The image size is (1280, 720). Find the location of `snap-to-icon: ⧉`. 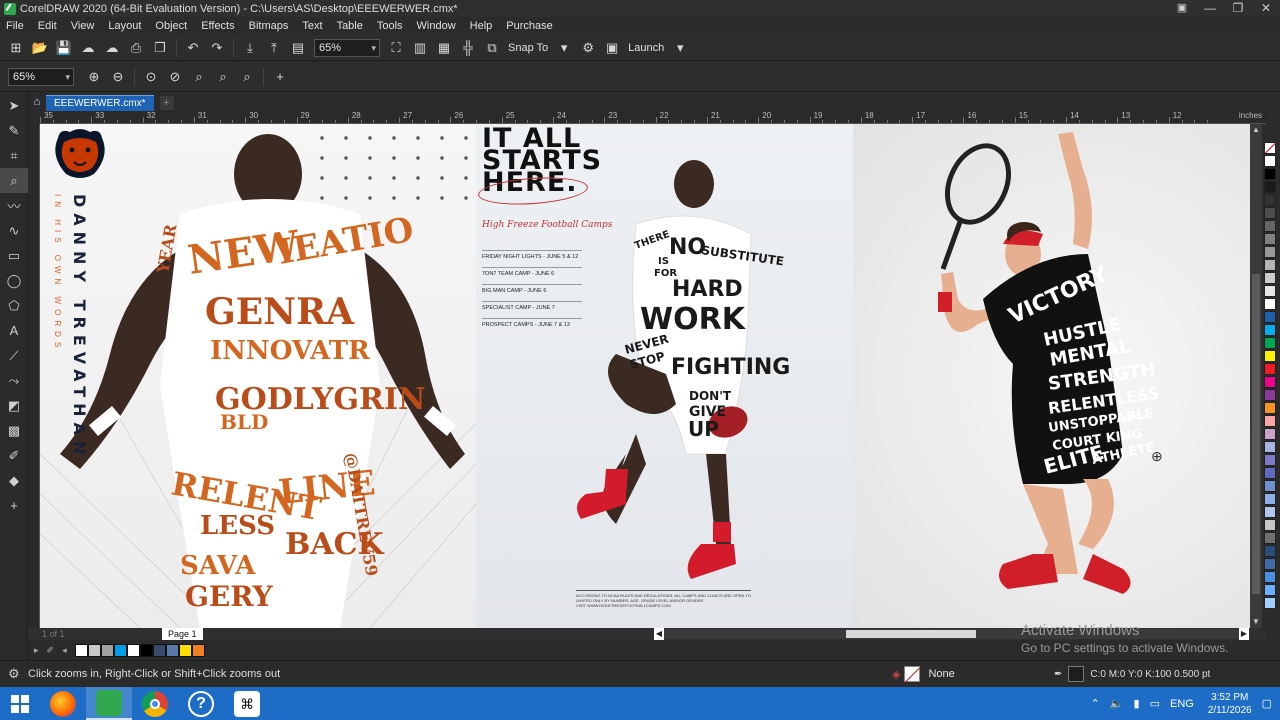

snap-to-icon: ⧉ is located at coordinates (492, 48).